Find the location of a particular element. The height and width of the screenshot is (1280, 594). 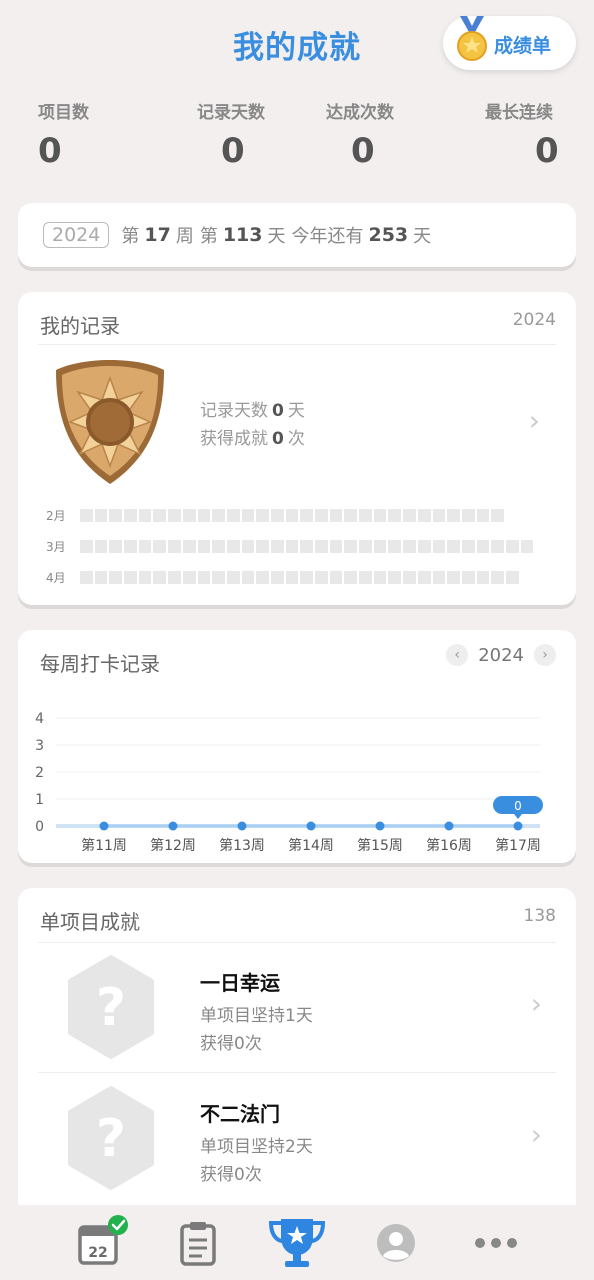

month-row-apr: 4月 is located at coordinates (282, 577).